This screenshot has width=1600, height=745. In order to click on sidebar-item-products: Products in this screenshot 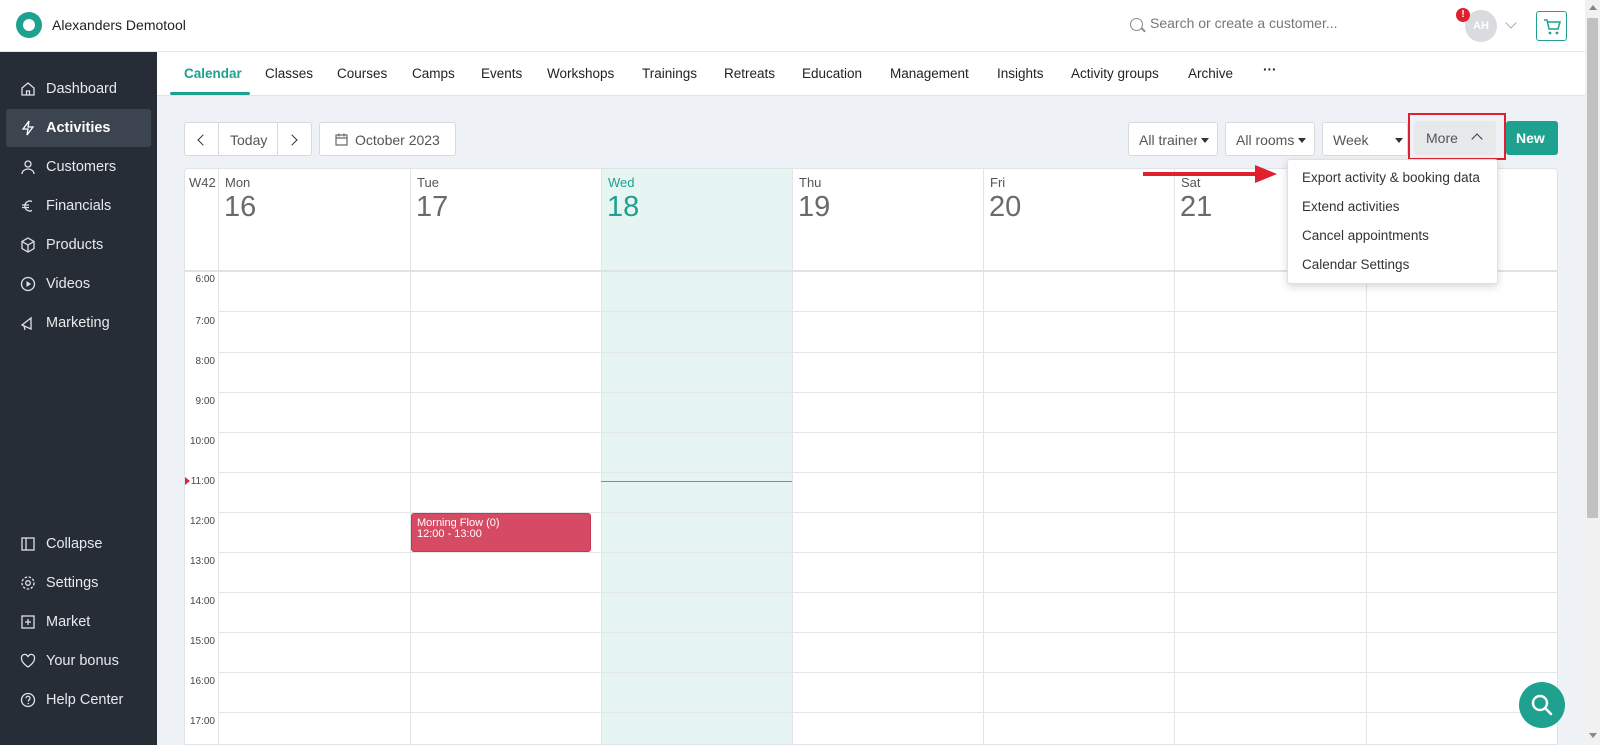, I will do `click(78, 245)`.